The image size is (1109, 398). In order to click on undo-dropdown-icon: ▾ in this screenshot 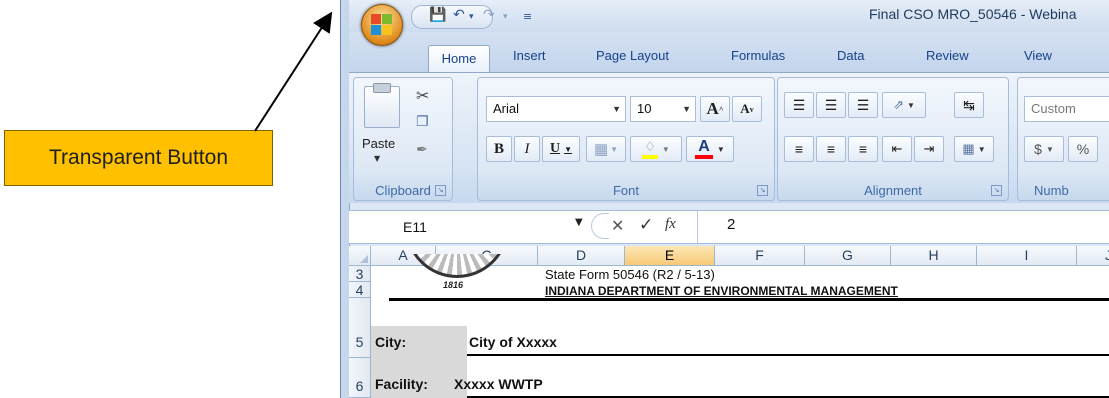, I will do `click(471, 17)`.